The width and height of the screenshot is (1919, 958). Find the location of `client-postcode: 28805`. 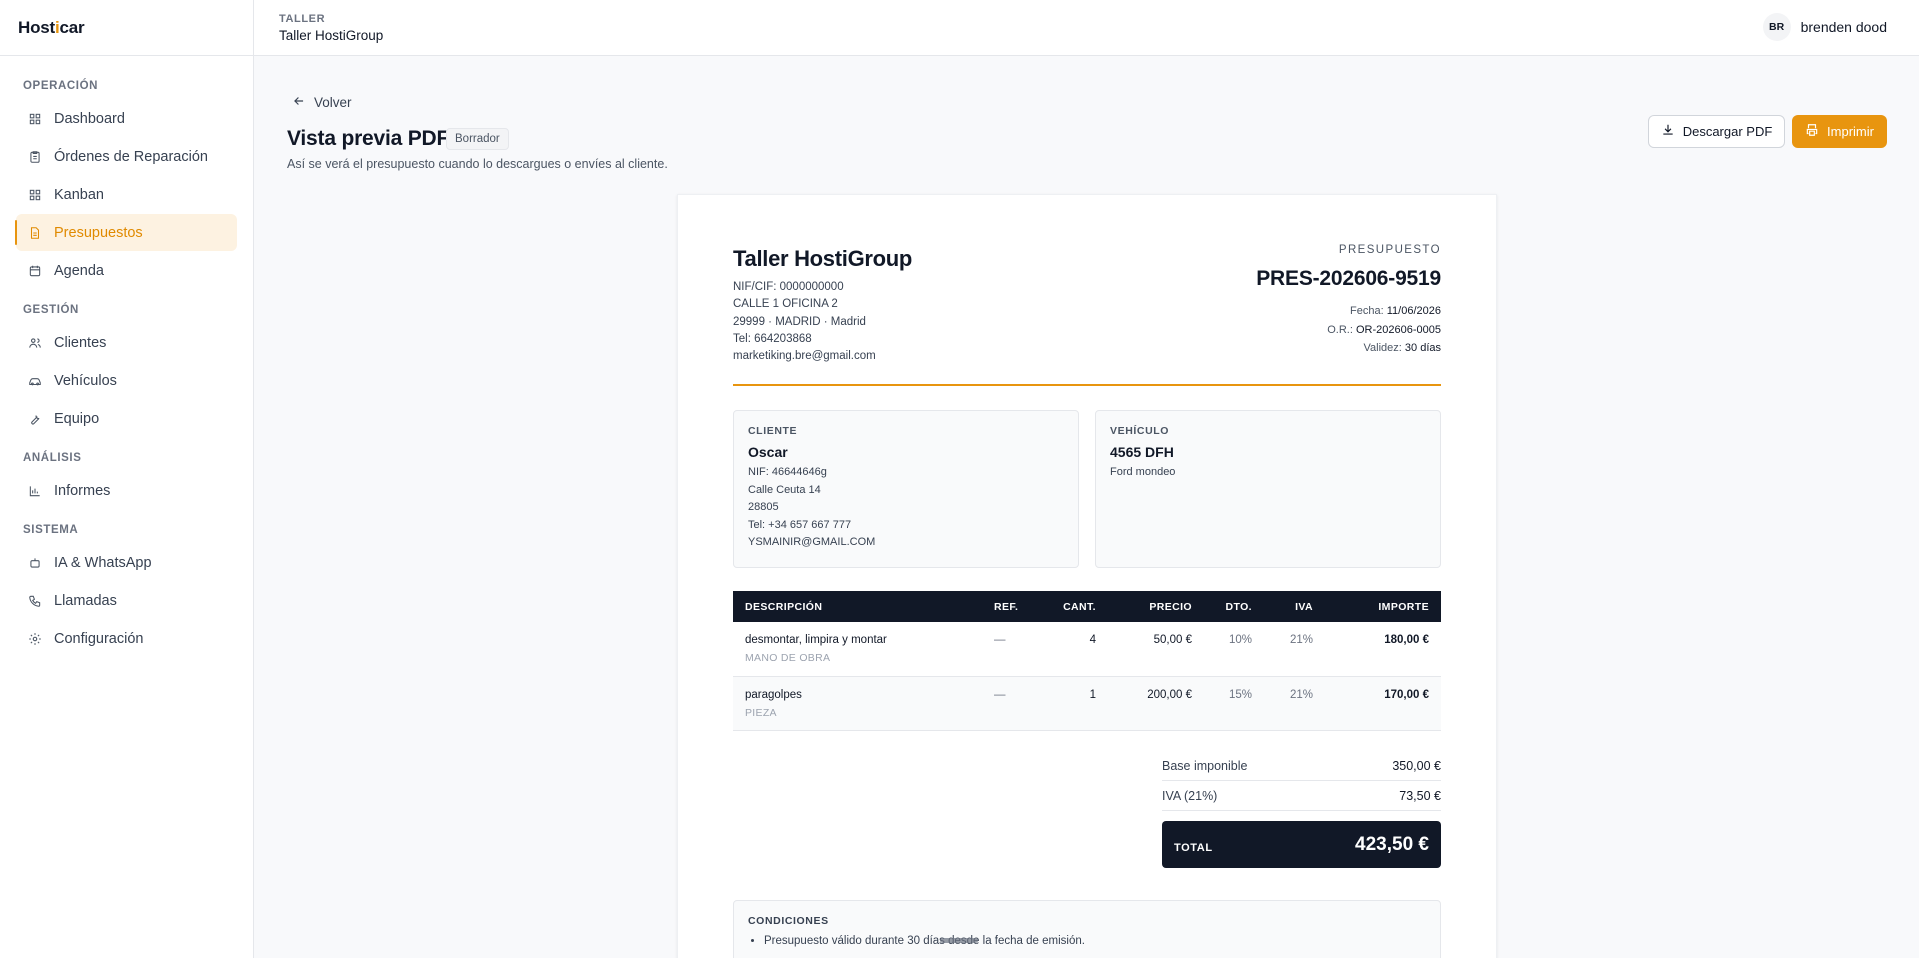

client-postcode: 28805 is located at coordinates (763, 507).